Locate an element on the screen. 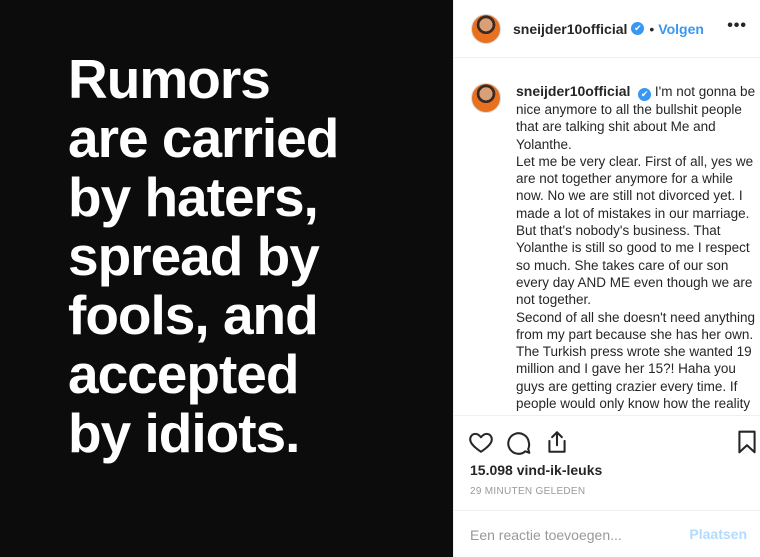  bookmark-icon is located at coordinates (747, 442).